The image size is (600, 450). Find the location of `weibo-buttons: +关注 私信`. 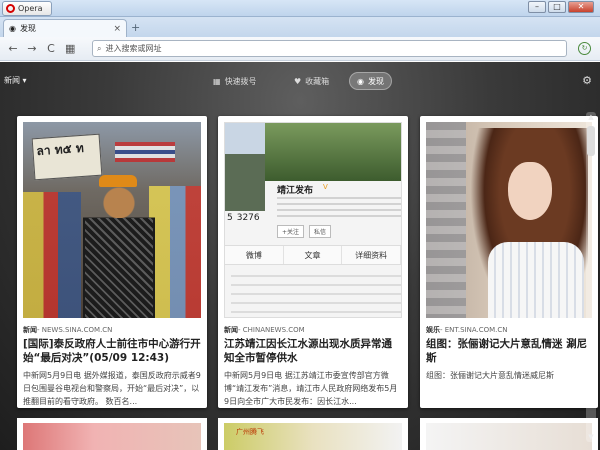

weibo-buttons: +关注 私信 is located at coordinates (304, 231).